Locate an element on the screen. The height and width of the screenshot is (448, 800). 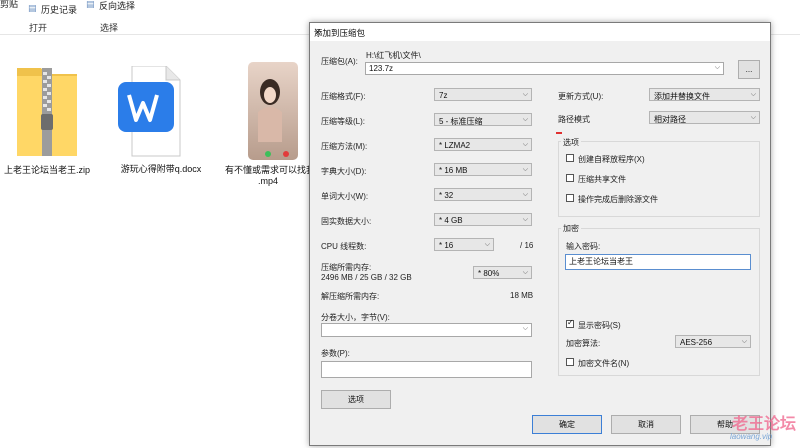
options-group-title: 选项 is located at coordinates (571, 142).